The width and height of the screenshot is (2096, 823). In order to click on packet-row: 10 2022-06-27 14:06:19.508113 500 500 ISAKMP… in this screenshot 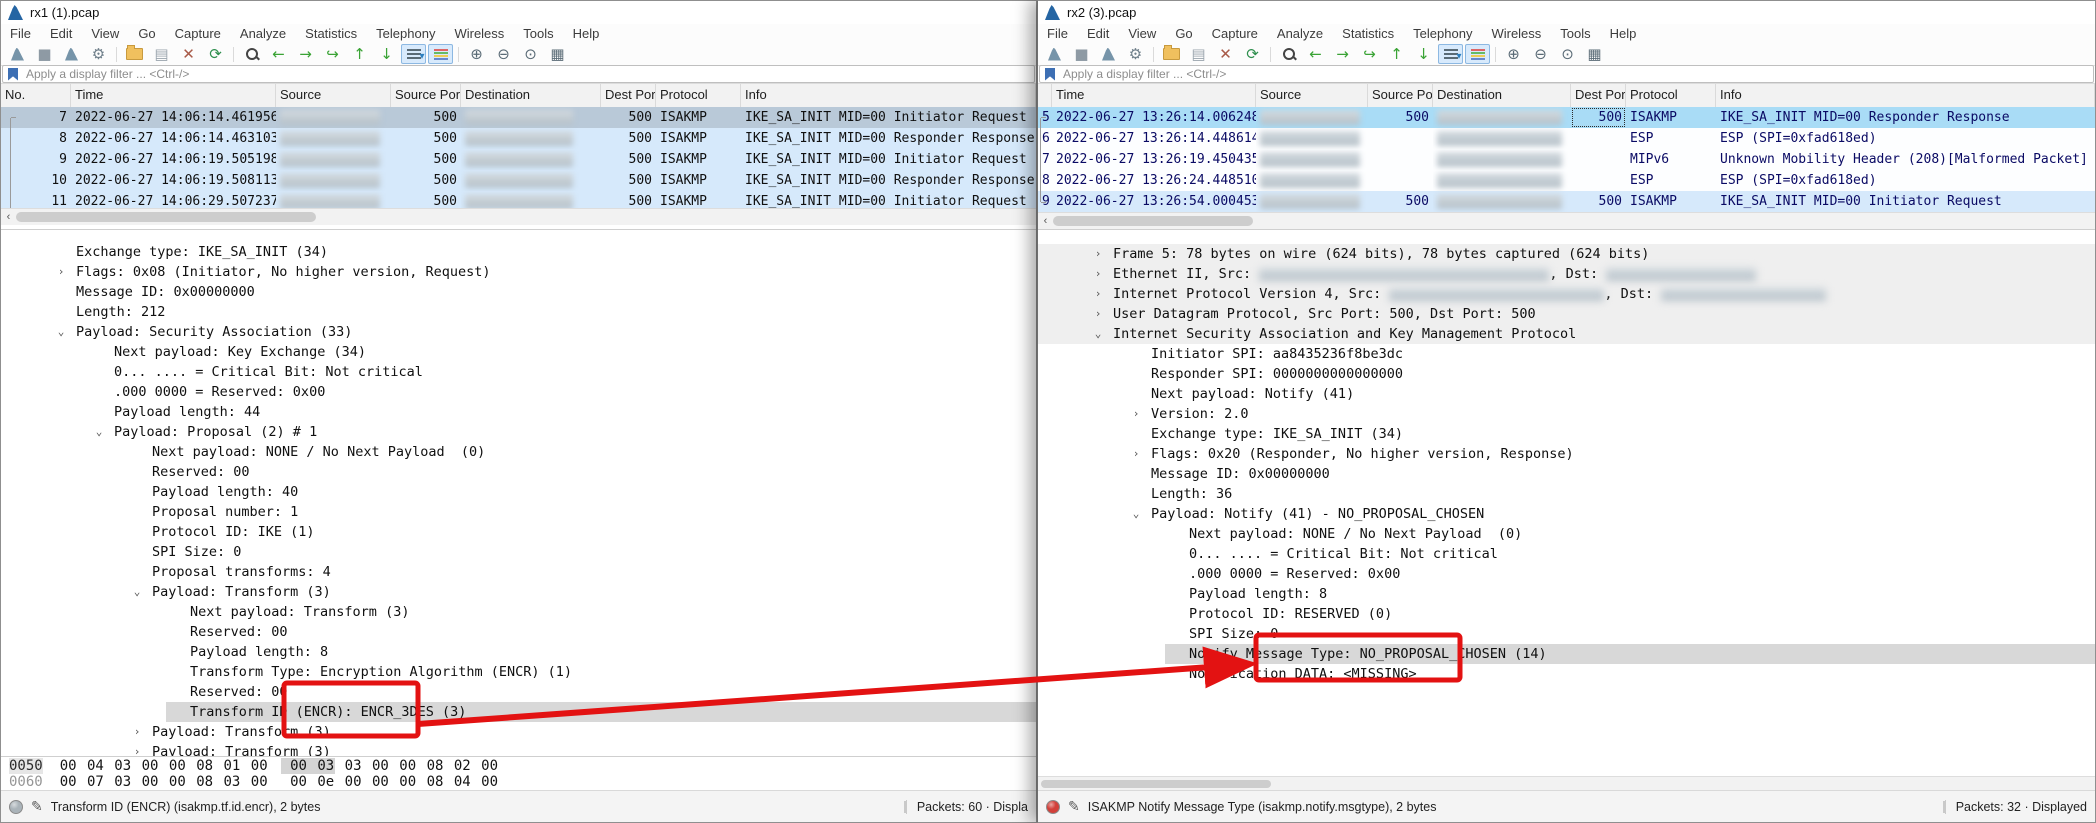, I will do `click(518, 180)`.